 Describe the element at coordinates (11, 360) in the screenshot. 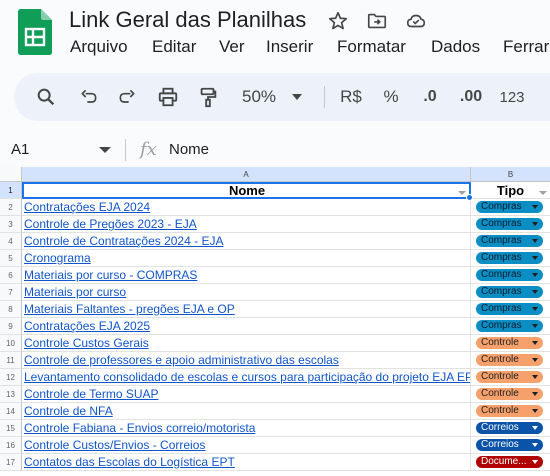

I see `row-header: 11` at that location.